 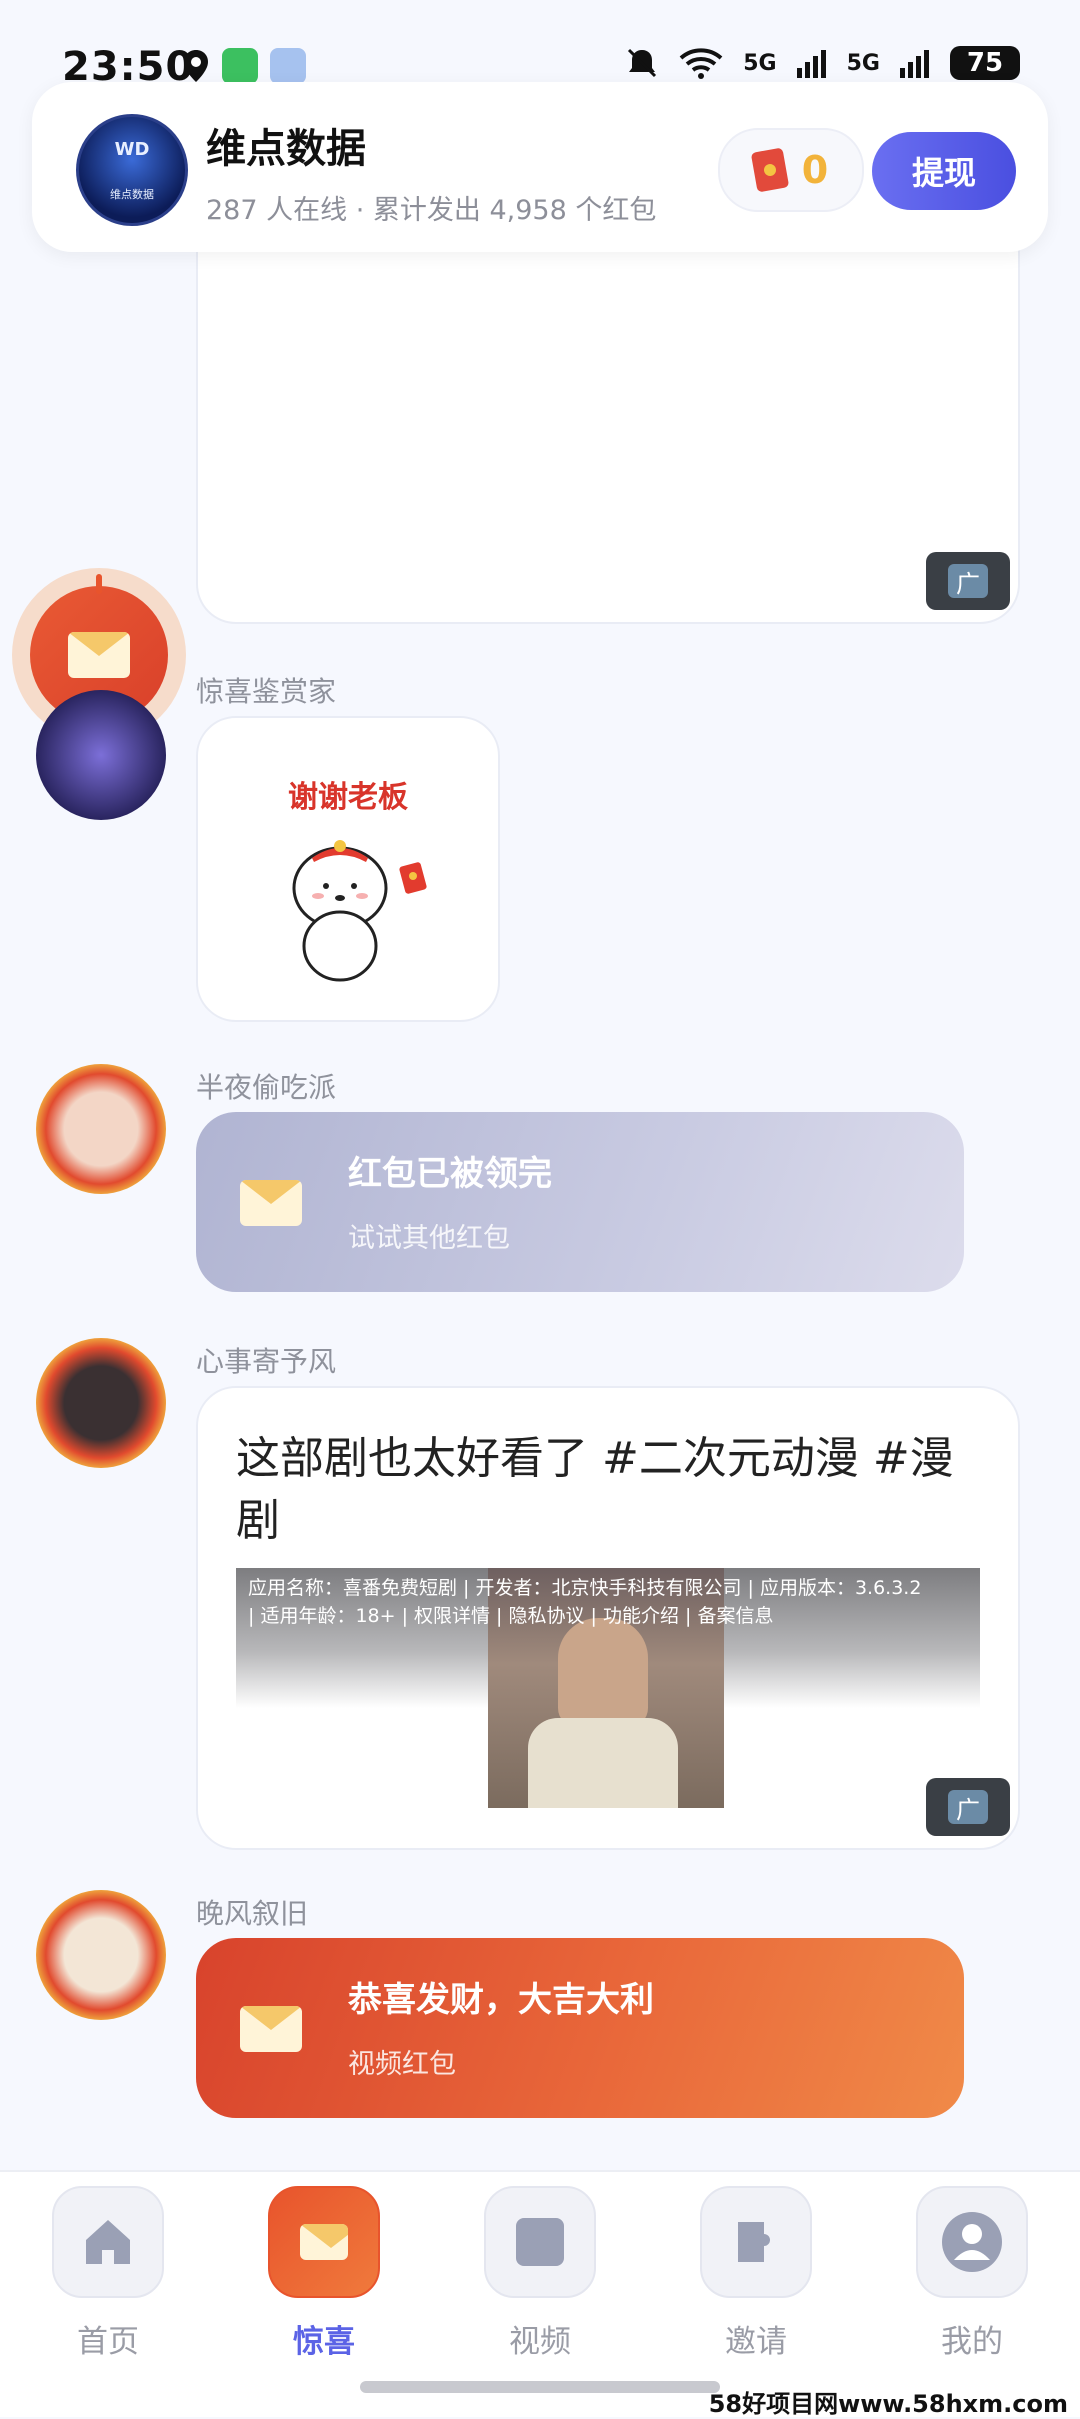 I want to click on location-icon, so click(x=196, y=66).